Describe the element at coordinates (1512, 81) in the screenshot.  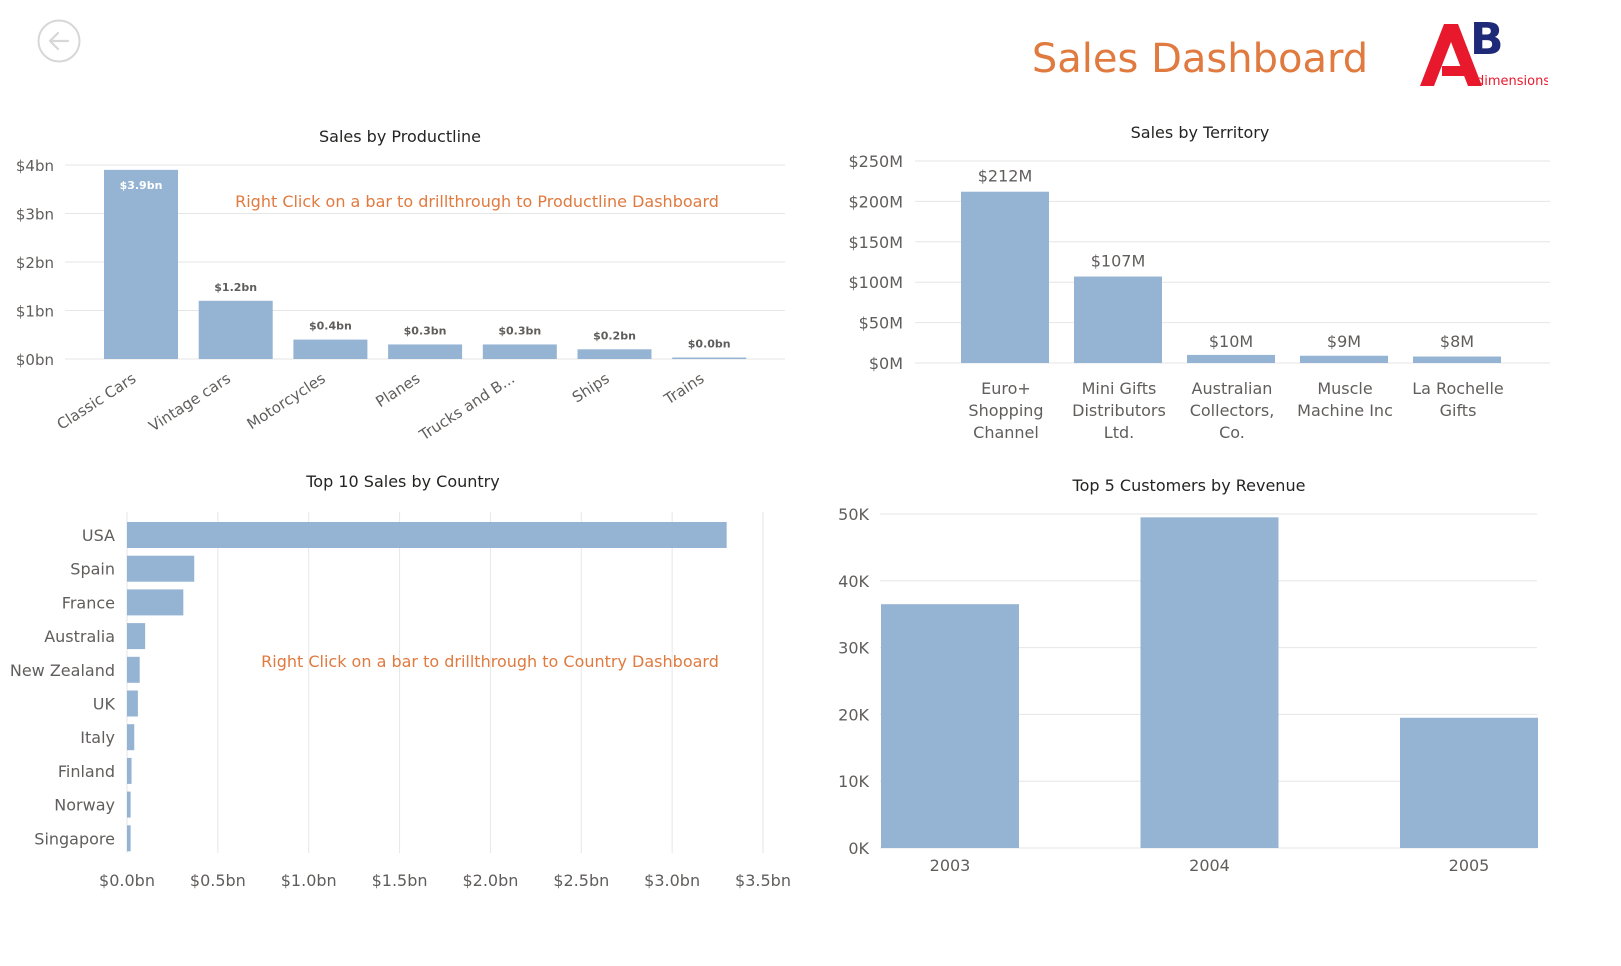
I see `logo-subtext: dimensions` at that location.